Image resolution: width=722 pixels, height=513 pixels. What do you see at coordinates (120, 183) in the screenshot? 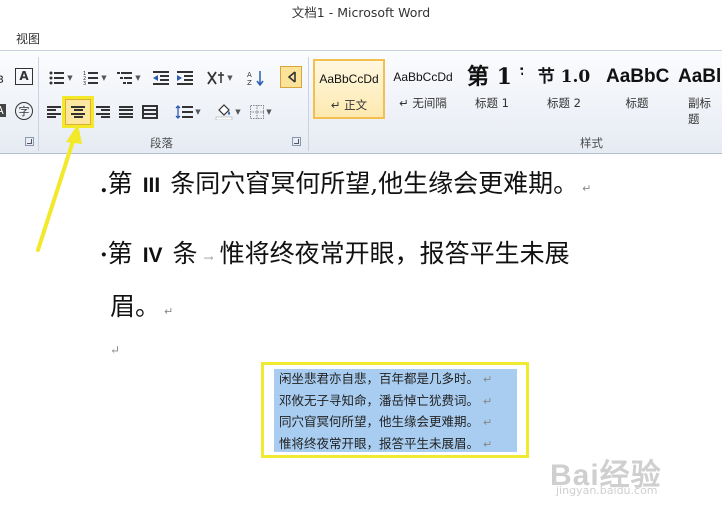
I see `line1-prefix: 第` at bounding box center [120, 183].